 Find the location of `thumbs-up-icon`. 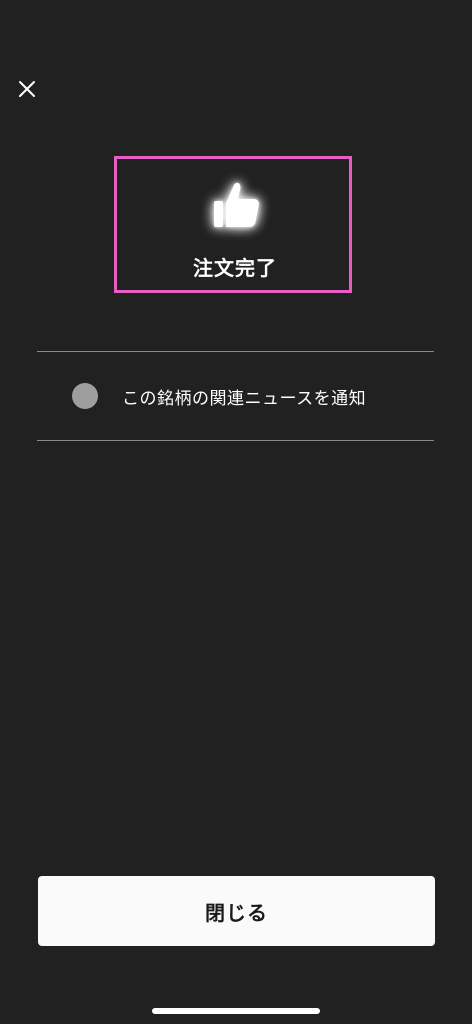

thumbs-up-icon is located at coordinates (237, 205).